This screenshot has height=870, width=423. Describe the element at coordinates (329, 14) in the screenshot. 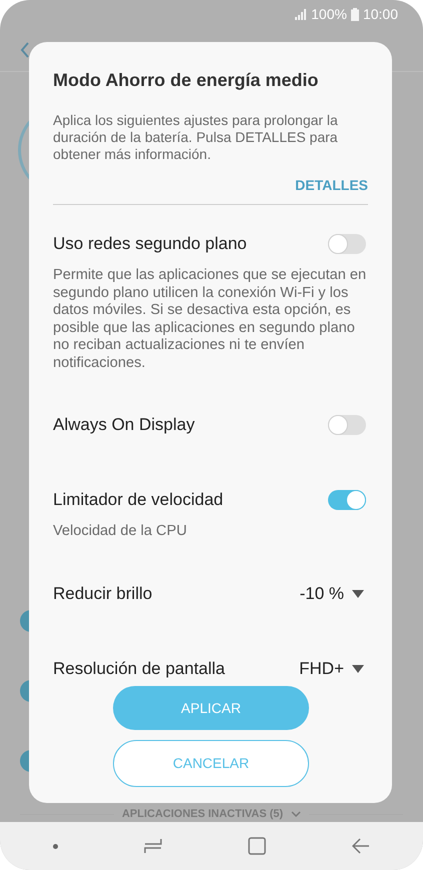

I see `battery-level: 100%` at that location.